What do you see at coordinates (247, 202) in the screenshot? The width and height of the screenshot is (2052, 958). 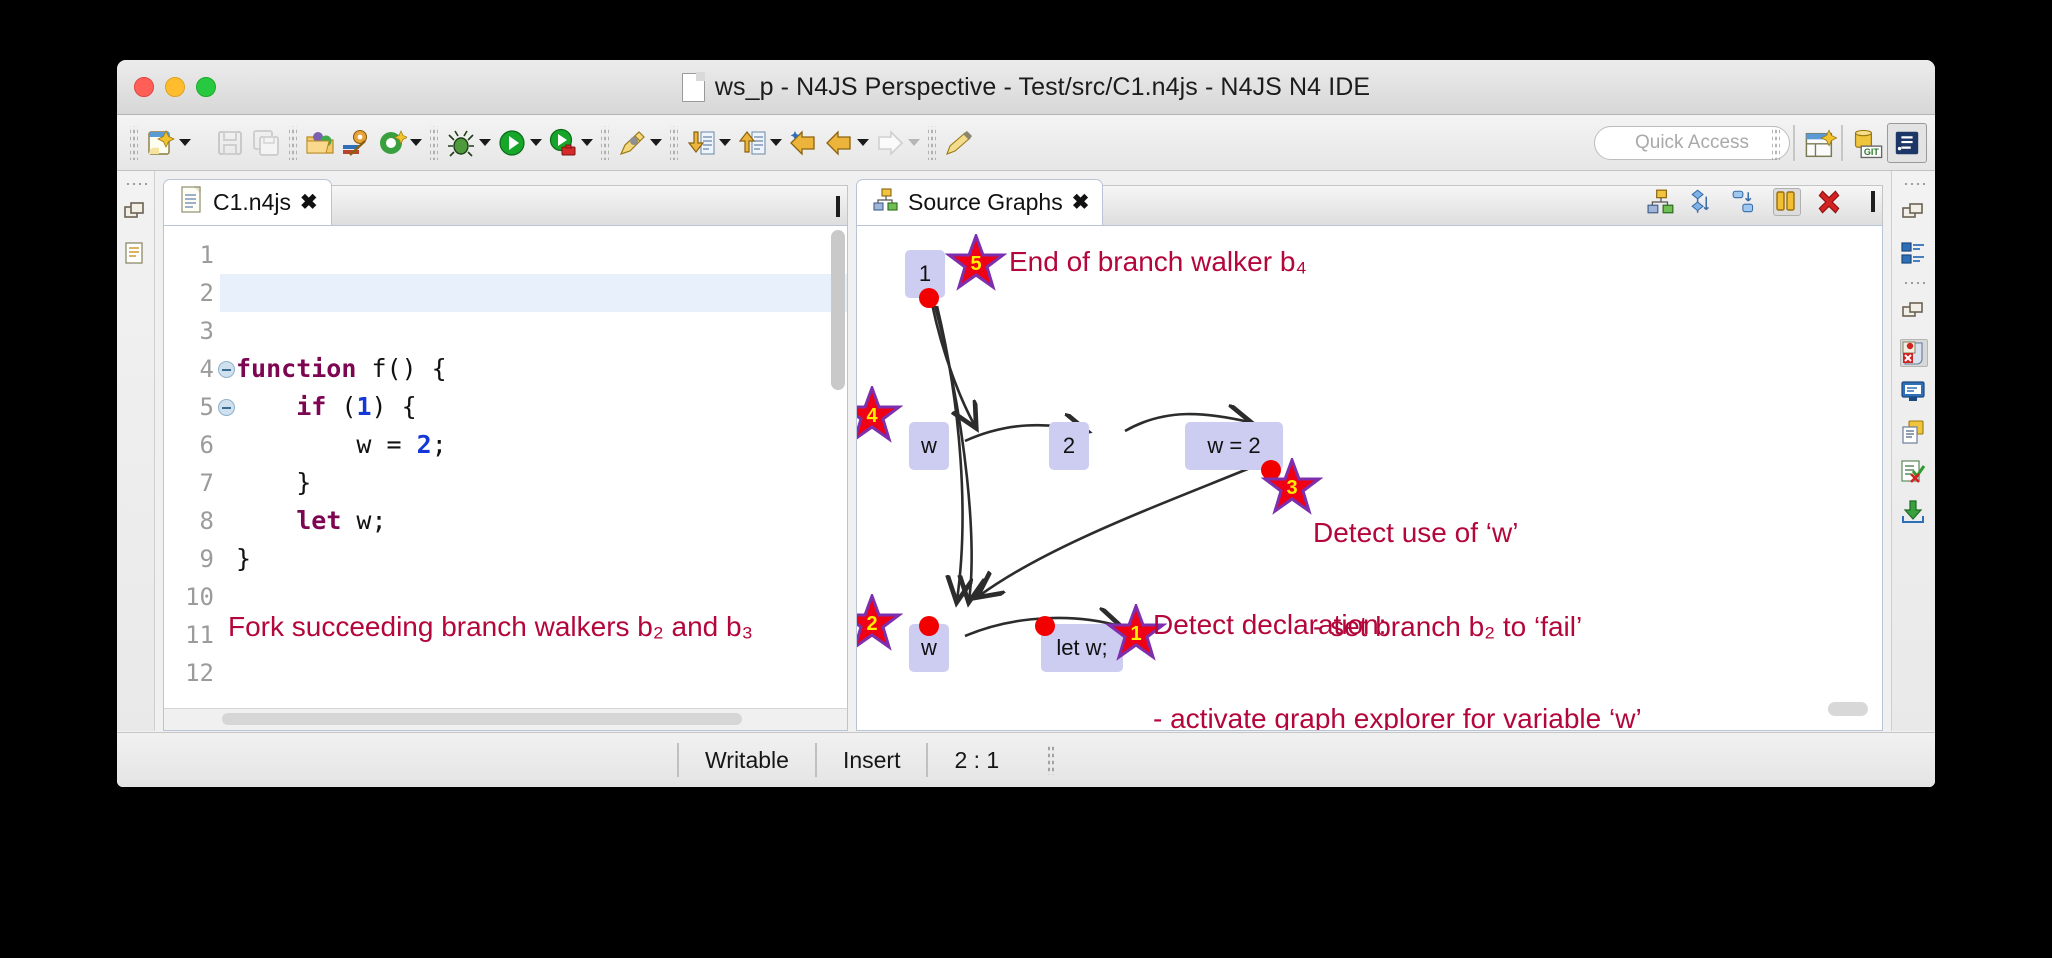 I see `tab-c1-n4js: C1.n4js ✖` at bounding box center [247, 202].